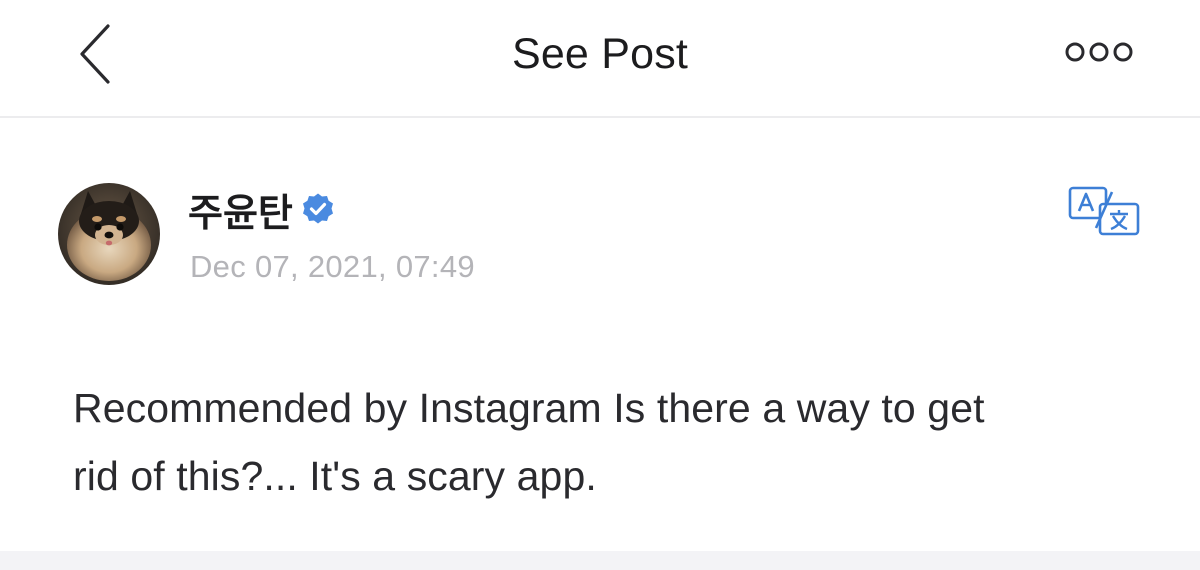 Image resolution: width=1200 pixels, height=570 pixels. Describe the element at coordinates (600, 560) in the screenshot. I see `section-divider` at that location.